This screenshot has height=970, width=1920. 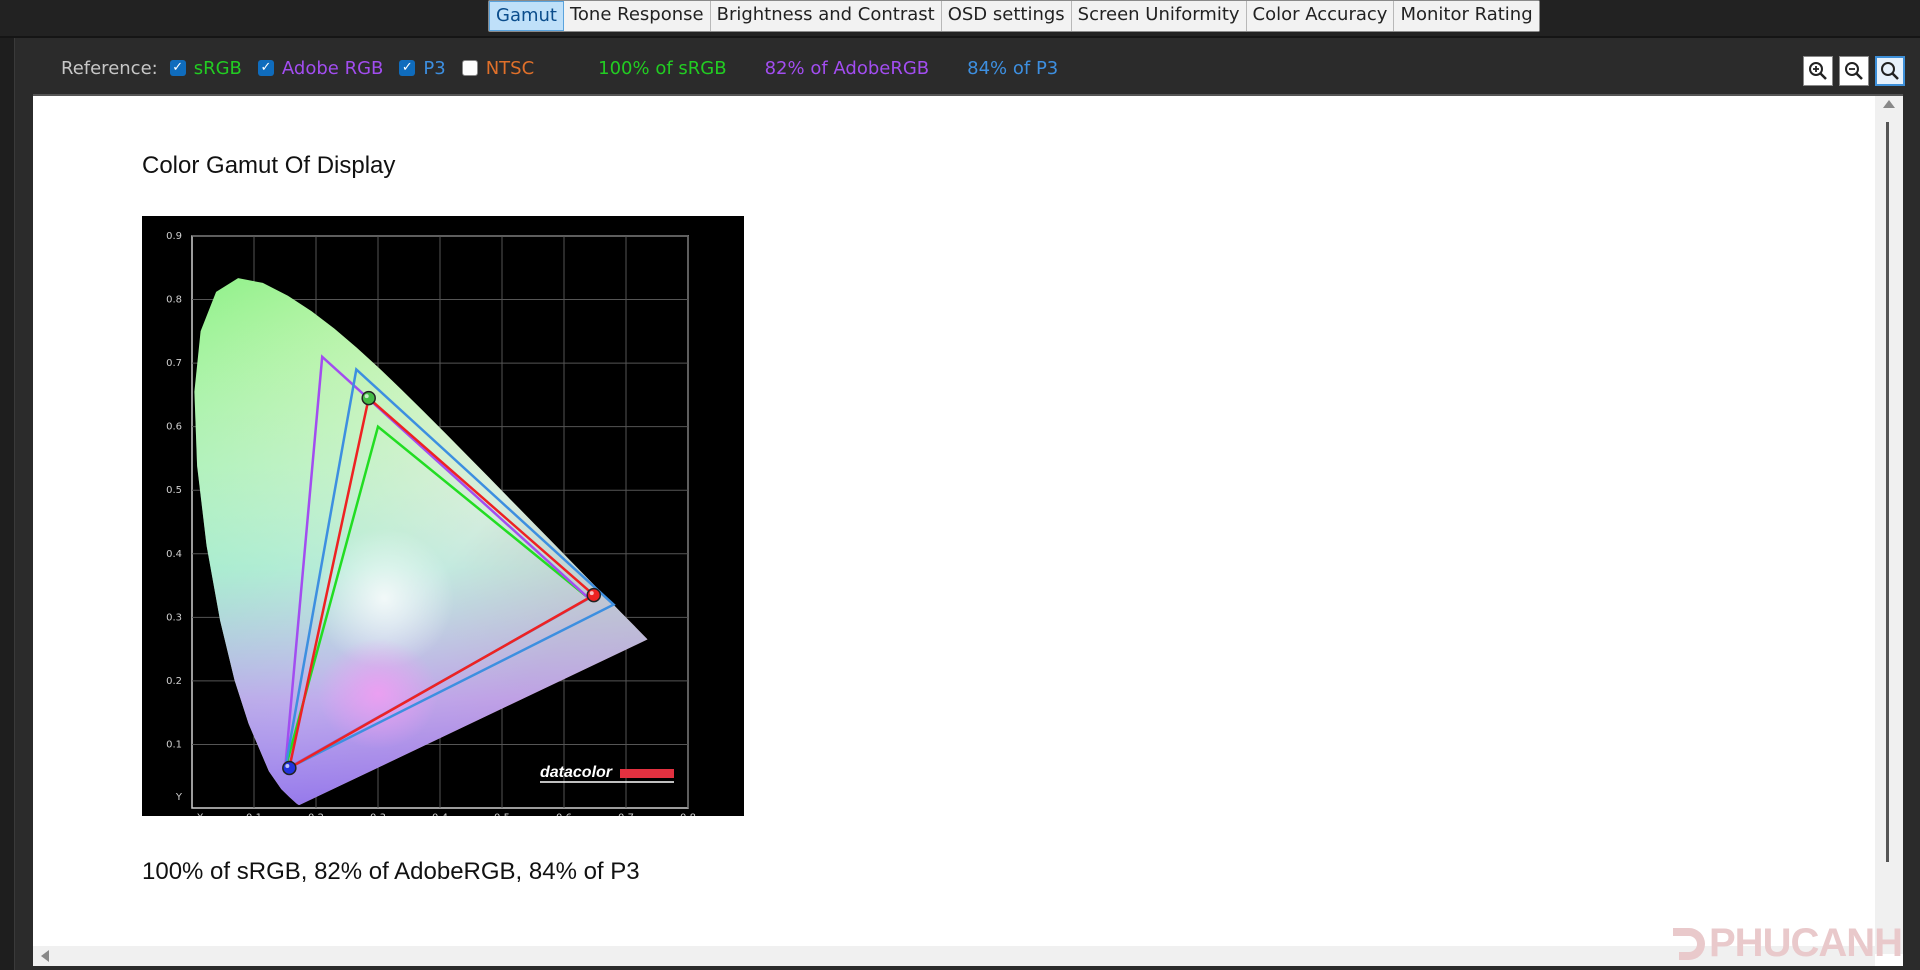 I want to click on phucanh-logo-icon, so click(x=1689, y=943).